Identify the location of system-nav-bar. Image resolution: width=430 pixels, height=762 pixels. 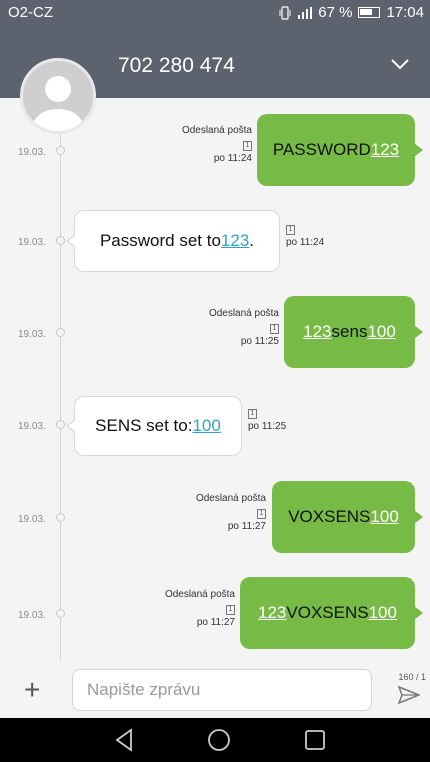
(215, 740).